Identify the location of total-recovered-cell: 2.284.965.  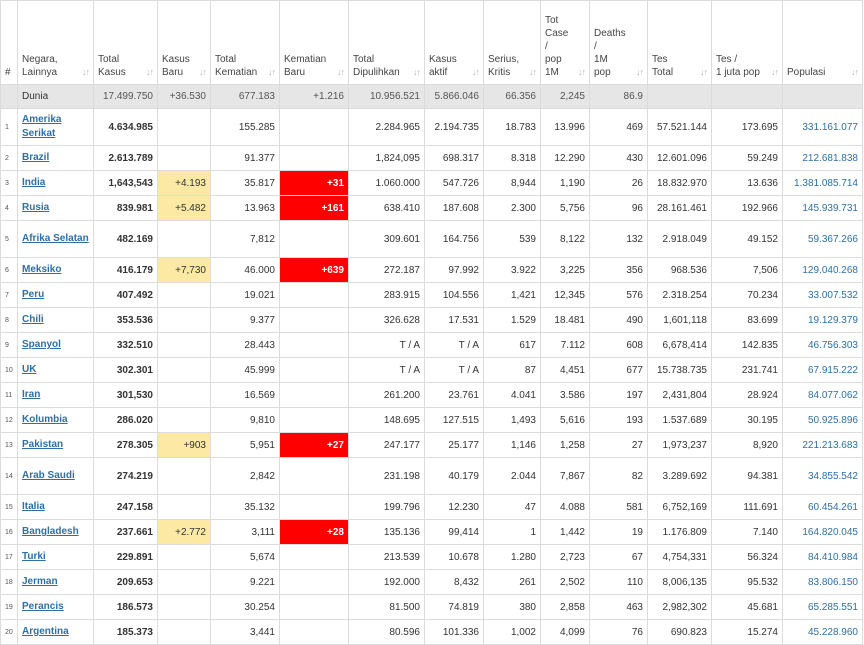
(386, 127).